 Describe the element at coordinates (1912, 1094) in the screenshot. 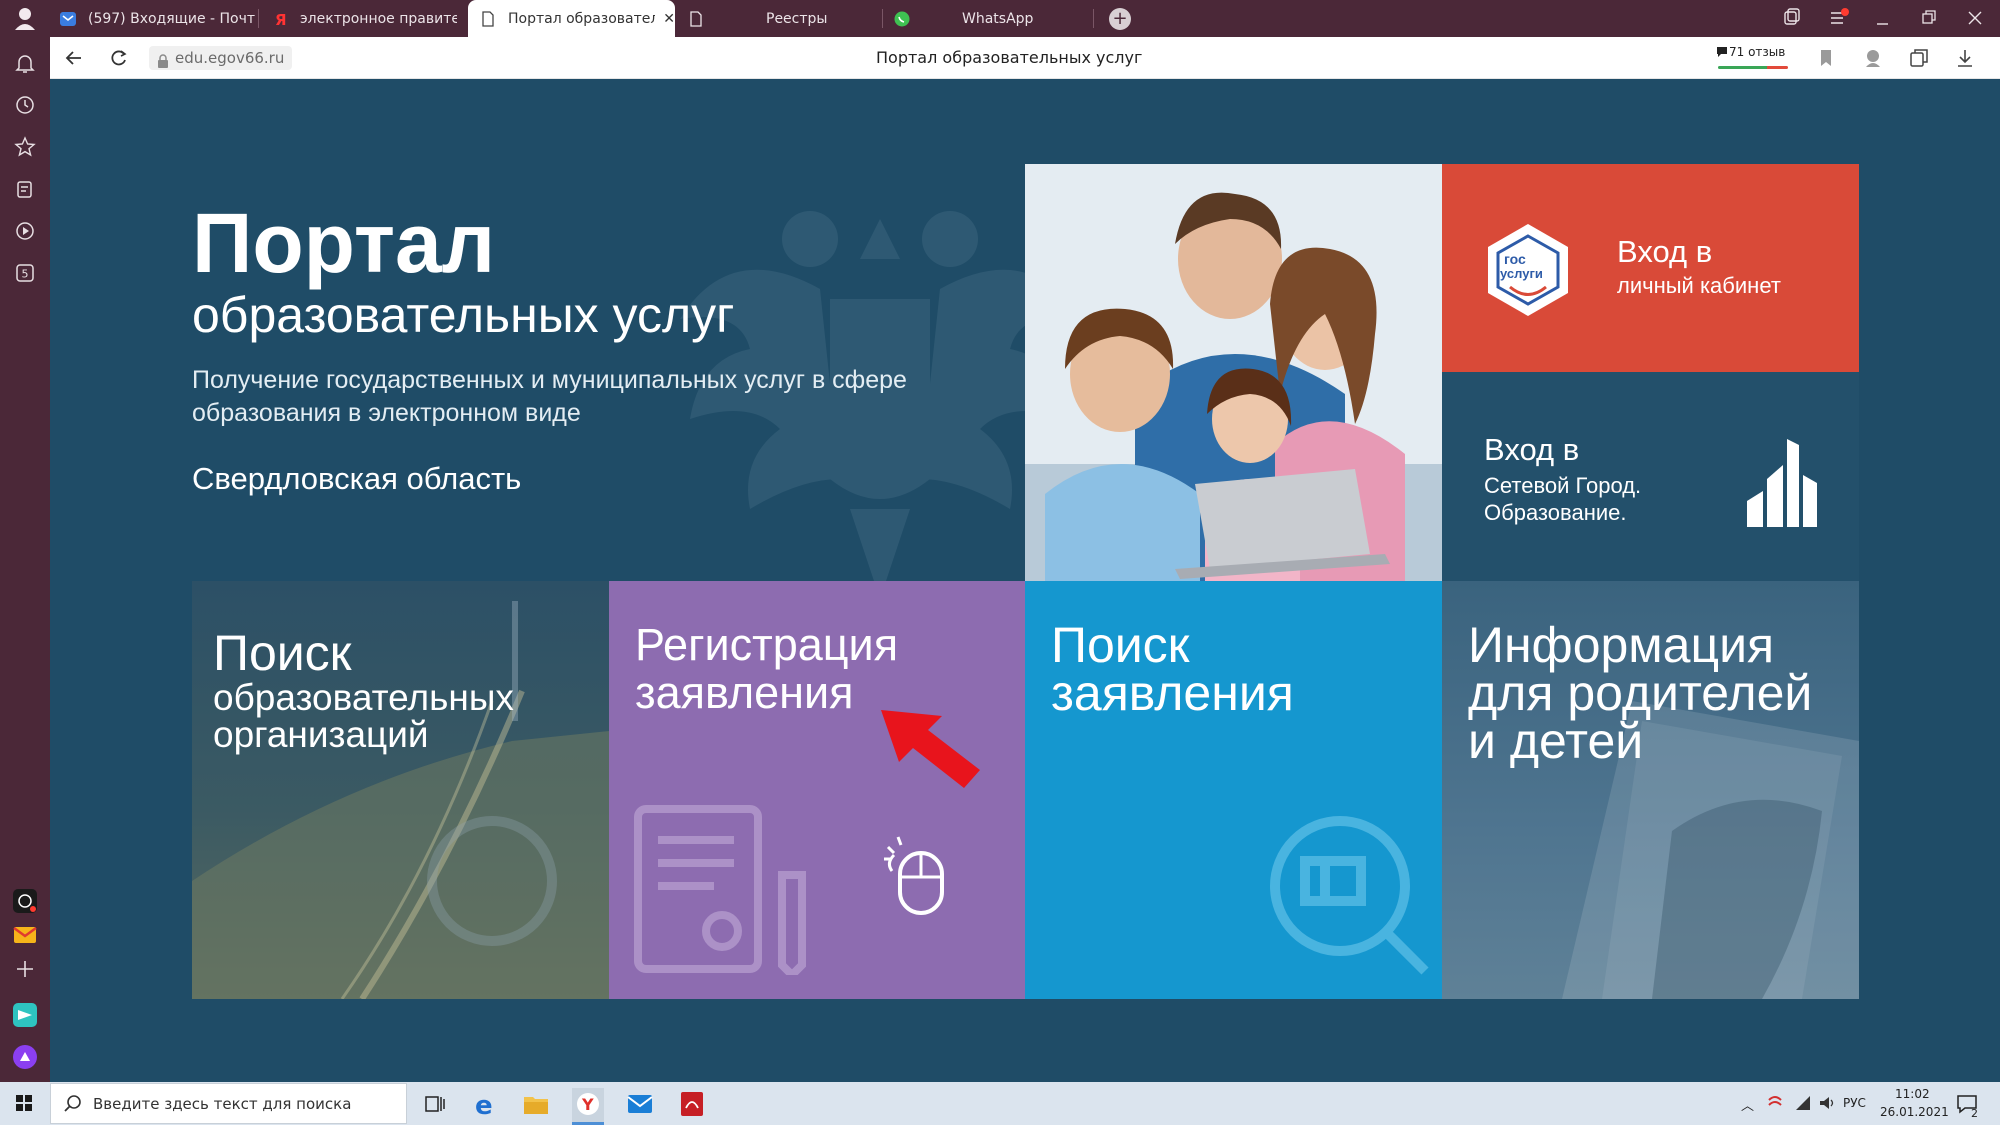

I see `clock-time: 11:02` at that location.